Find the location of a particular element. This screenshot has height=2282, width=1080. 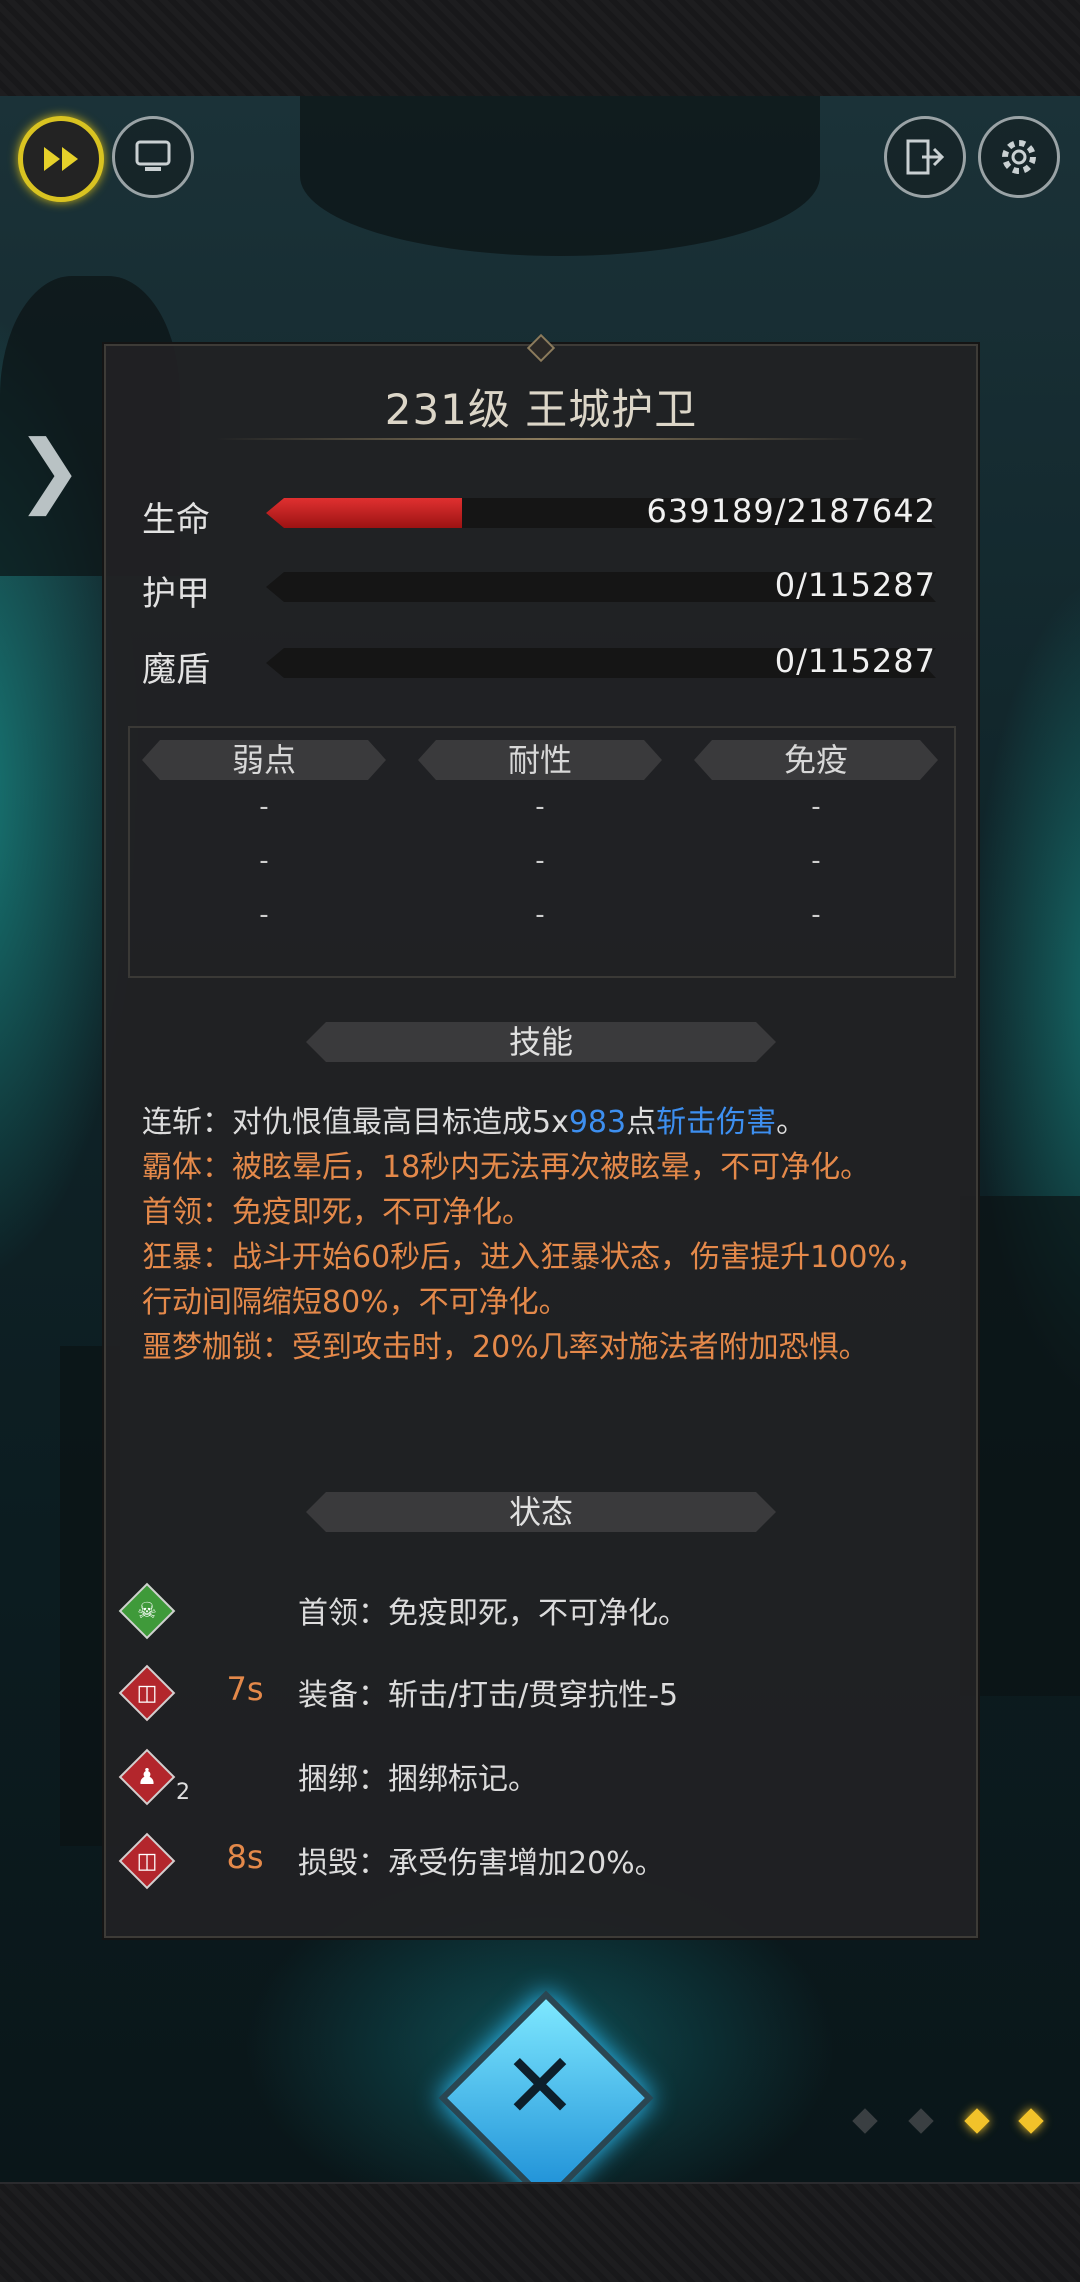

skill-text: 对仇恨值最高目标造成5x is located at coordinates (400, 1122).